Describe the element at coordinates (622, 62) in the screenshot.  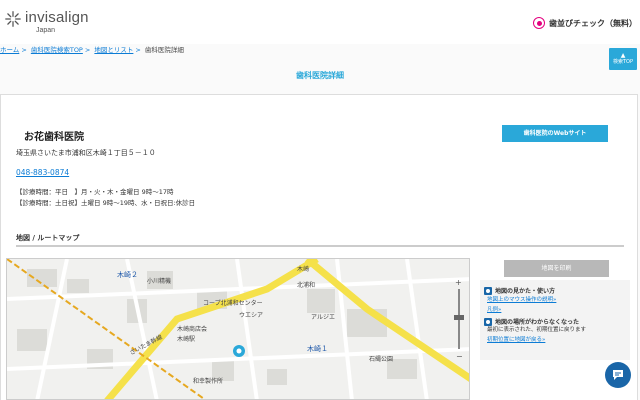
I see `search-top-label: 検索TOP` at that location.